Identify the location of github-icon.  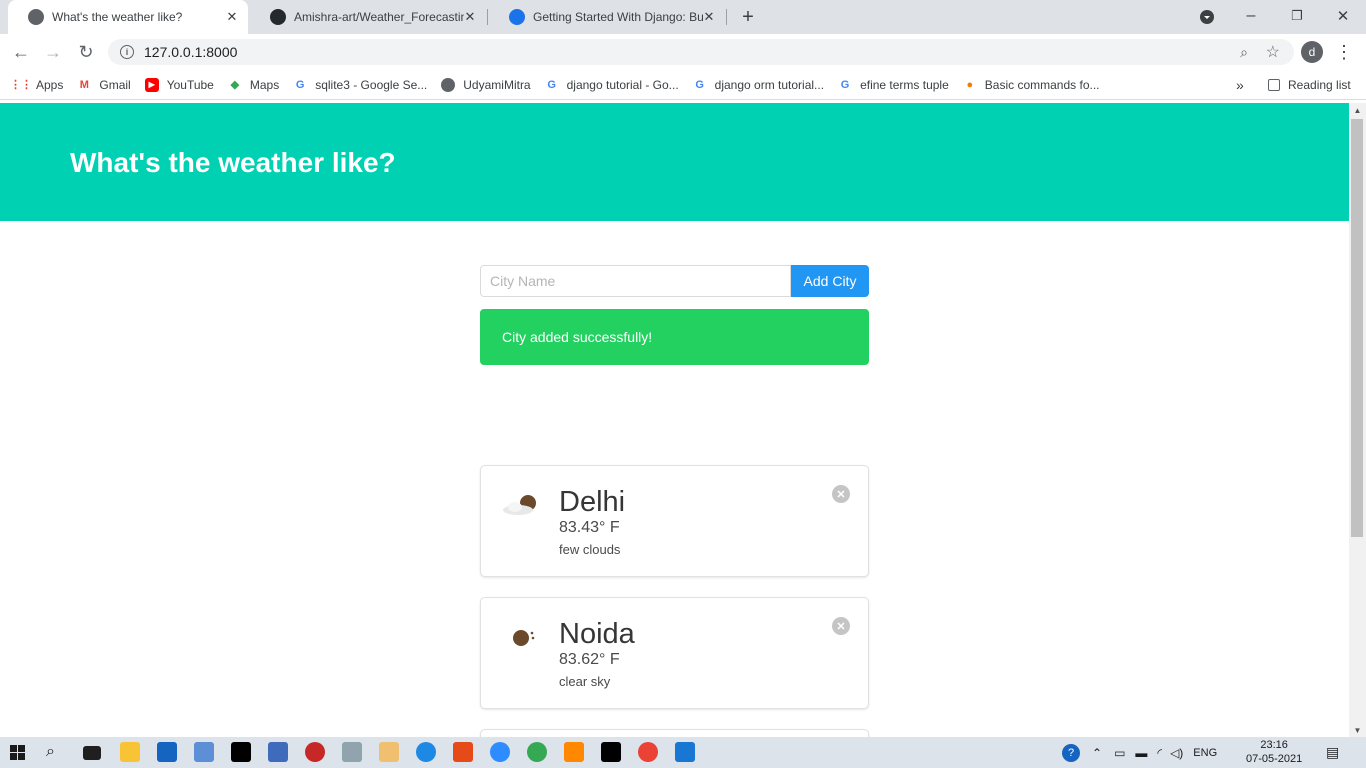
(278, 17).